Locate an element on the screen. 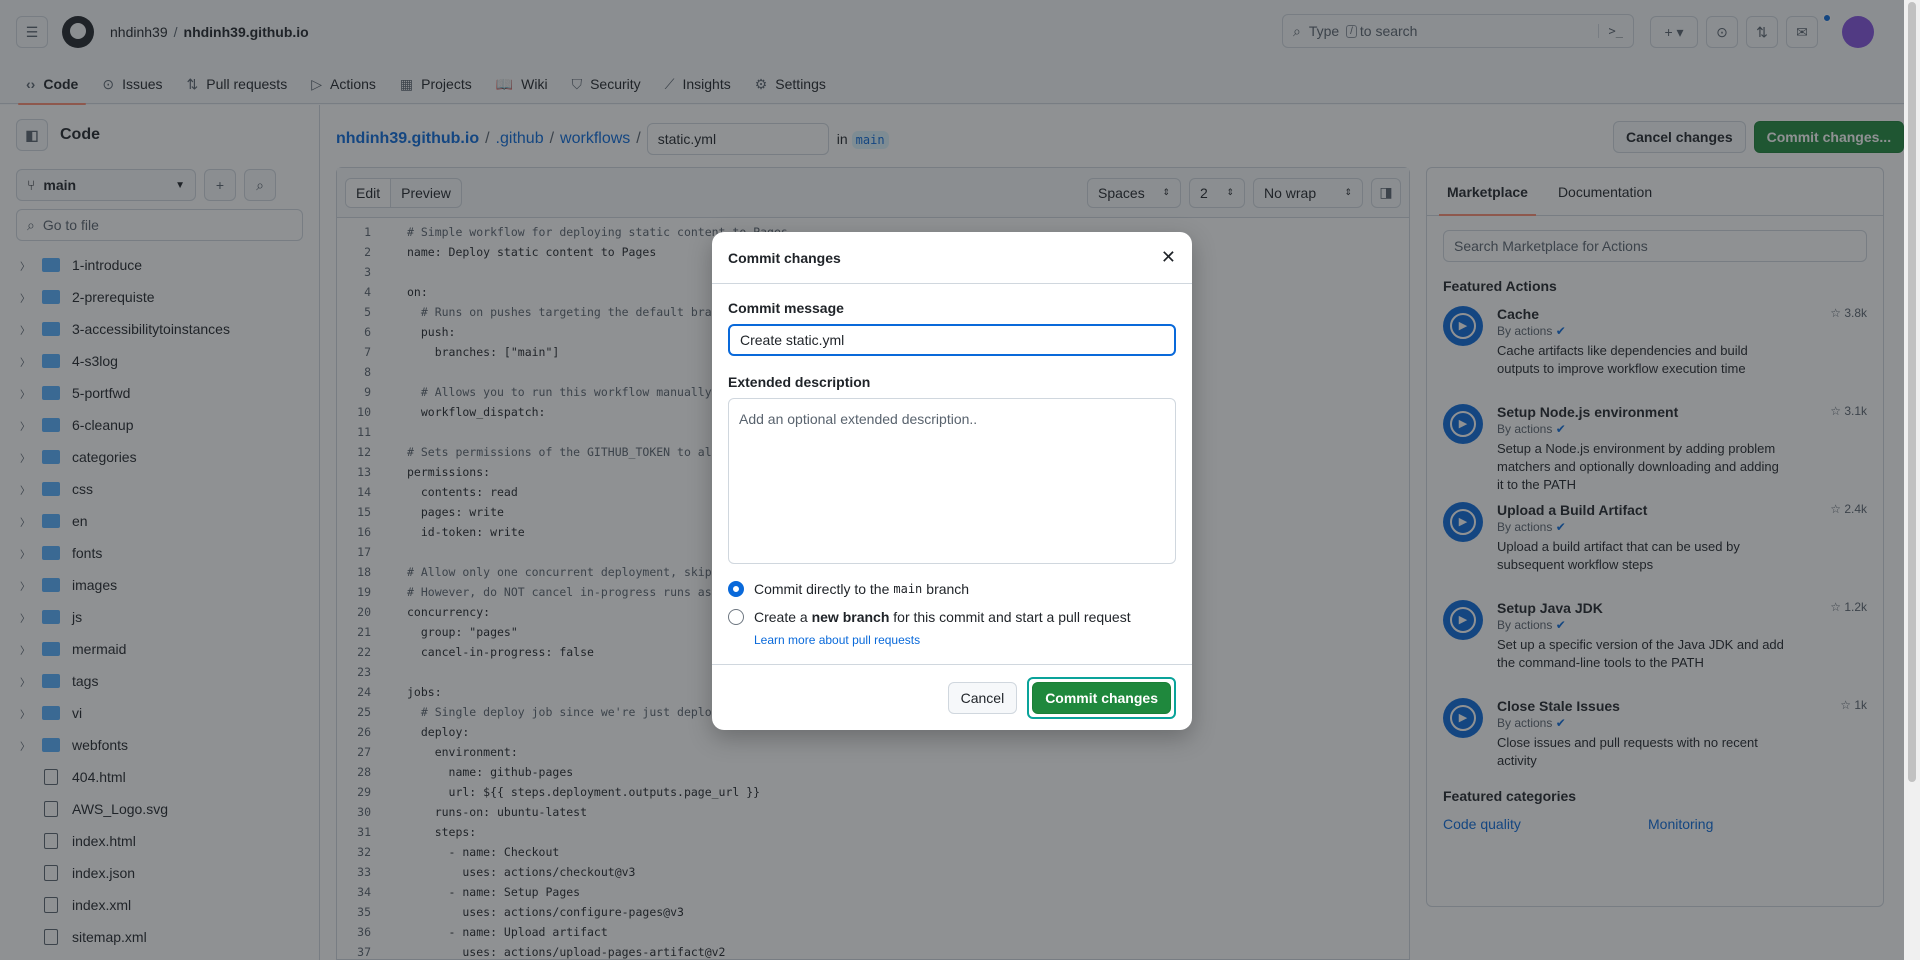 The height and width of the screenshot is (960, 1920). commit-message-label: Commit message is located at coordinates (786, 308).